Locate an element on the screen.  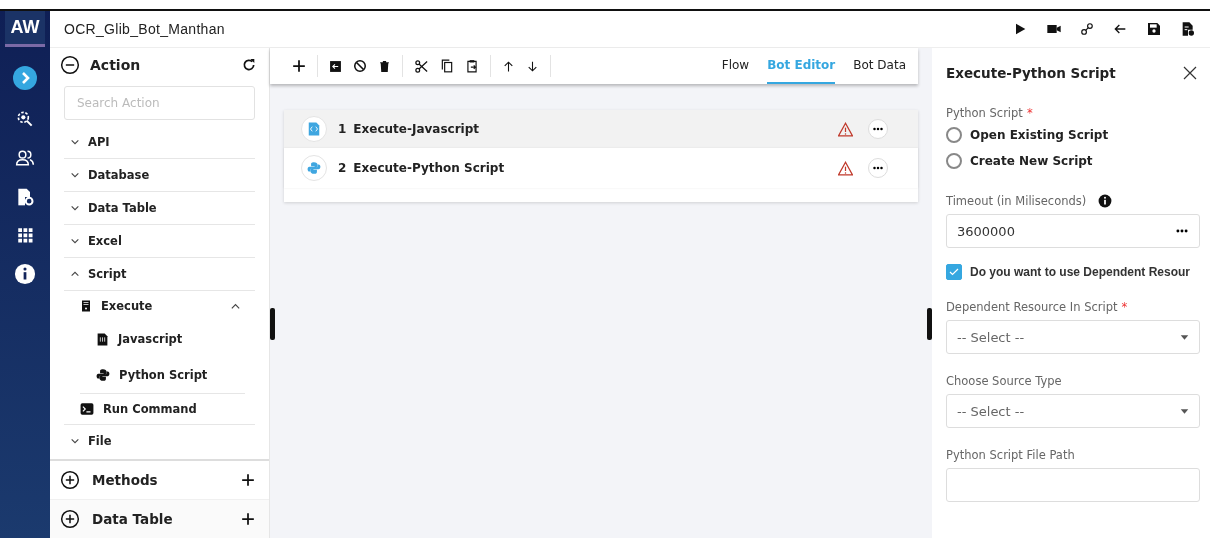
field-label: Dependent Resource In Script is located at coordinates (1032, 307).